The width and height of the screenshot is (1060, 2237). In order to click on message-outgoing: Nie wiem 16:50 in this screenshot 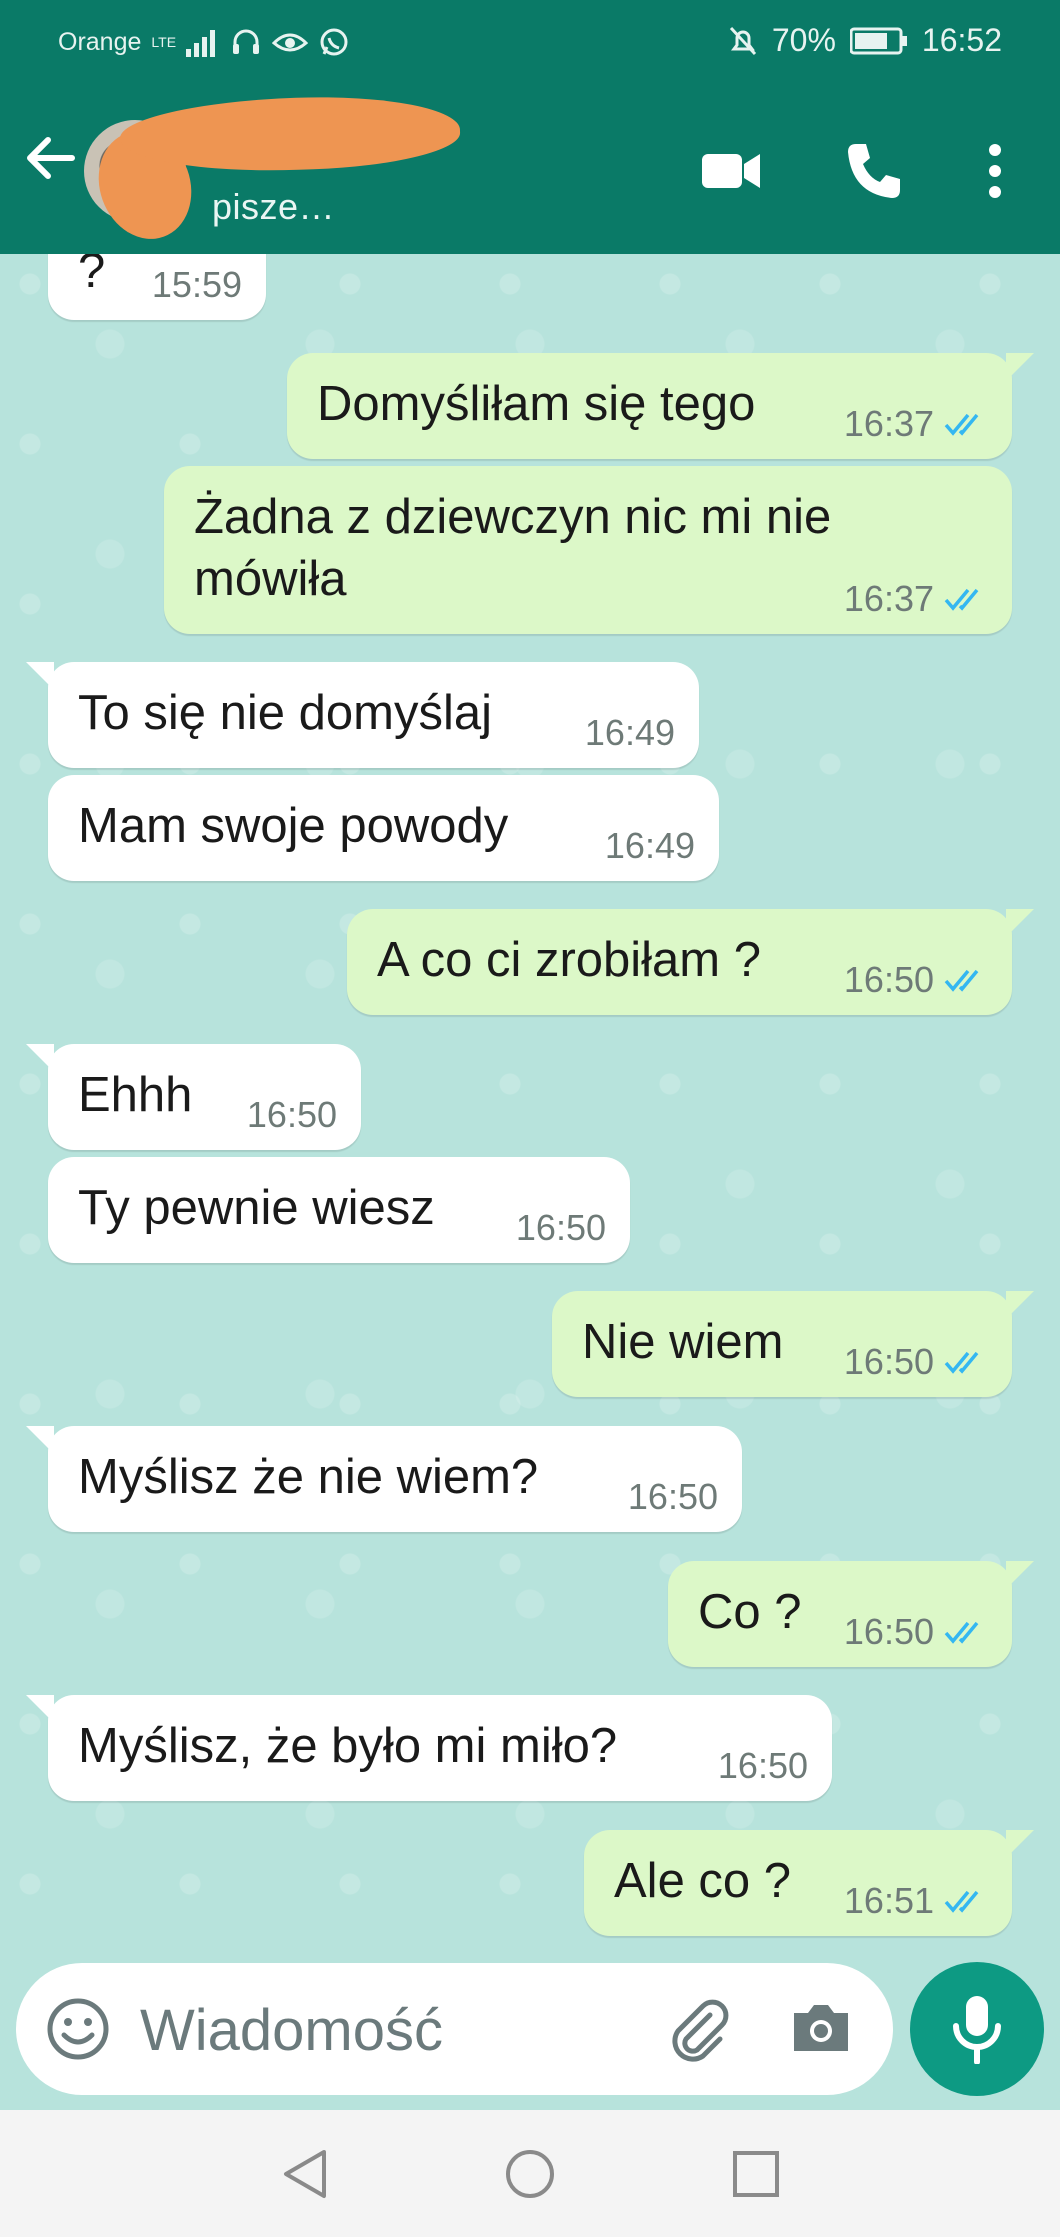, I will do `click(793, 1344)`.